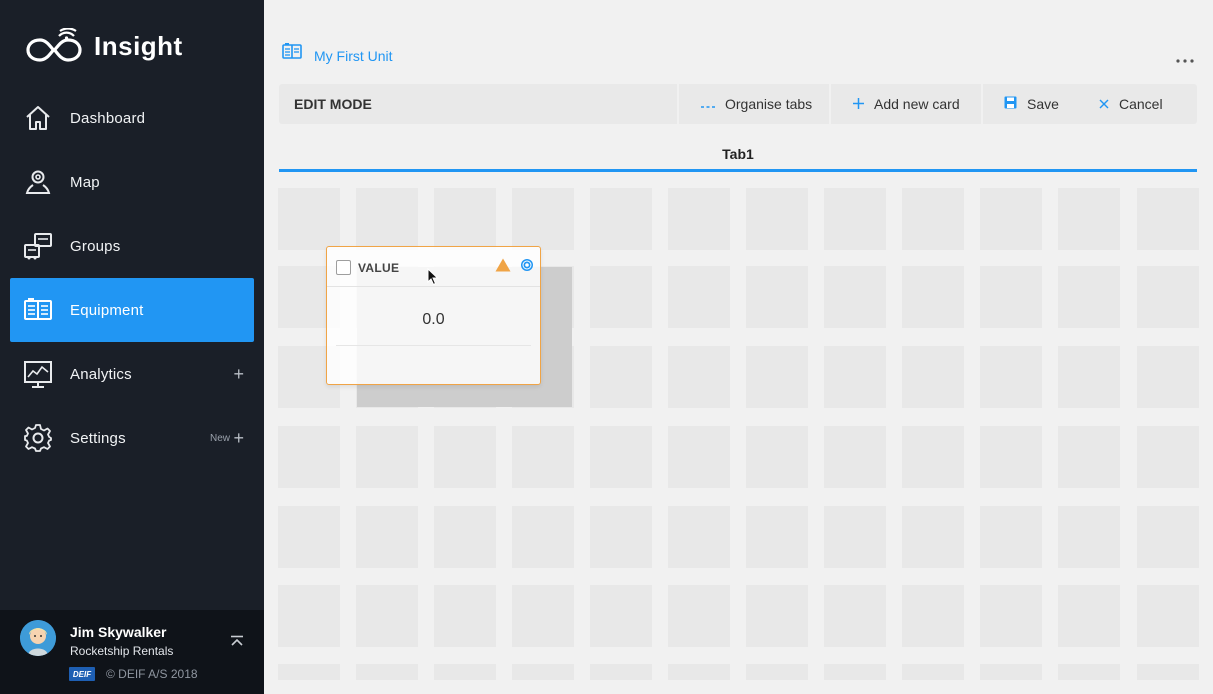 This screenshot has height=694, width=1213. What do you see at coordinates (433, 319) in the screenshot?
I see `card-value: 0.0` at bounding box center [433, 319].